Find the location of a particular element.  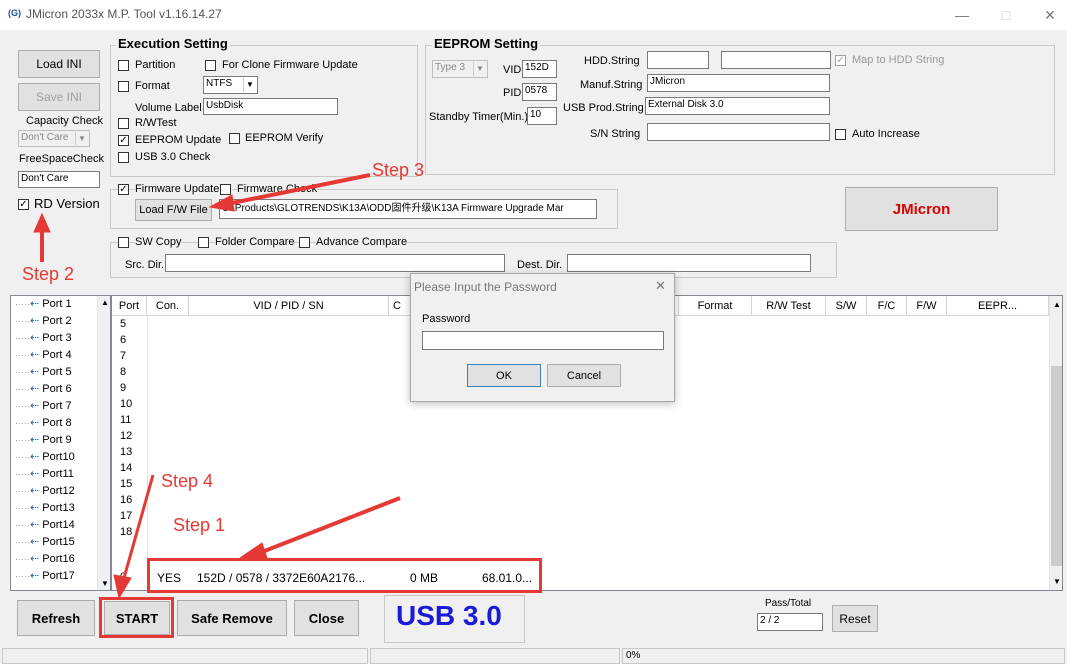

step3-arrow is located at coordinates (301, 189).